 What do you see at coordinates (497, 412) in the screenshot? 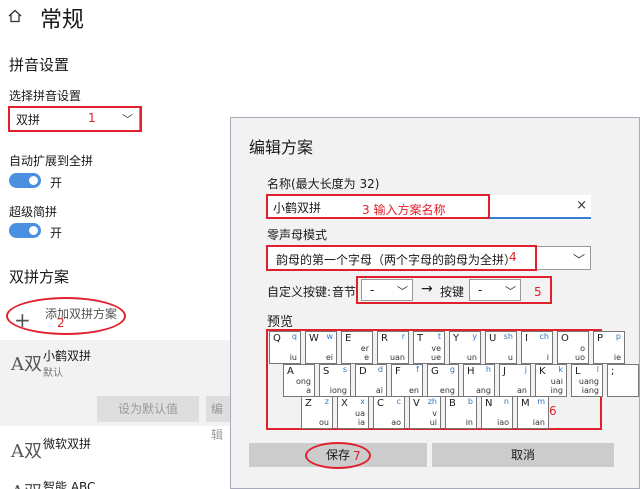
I see `key-n: Nn iao` at bounding box center [497, 412].